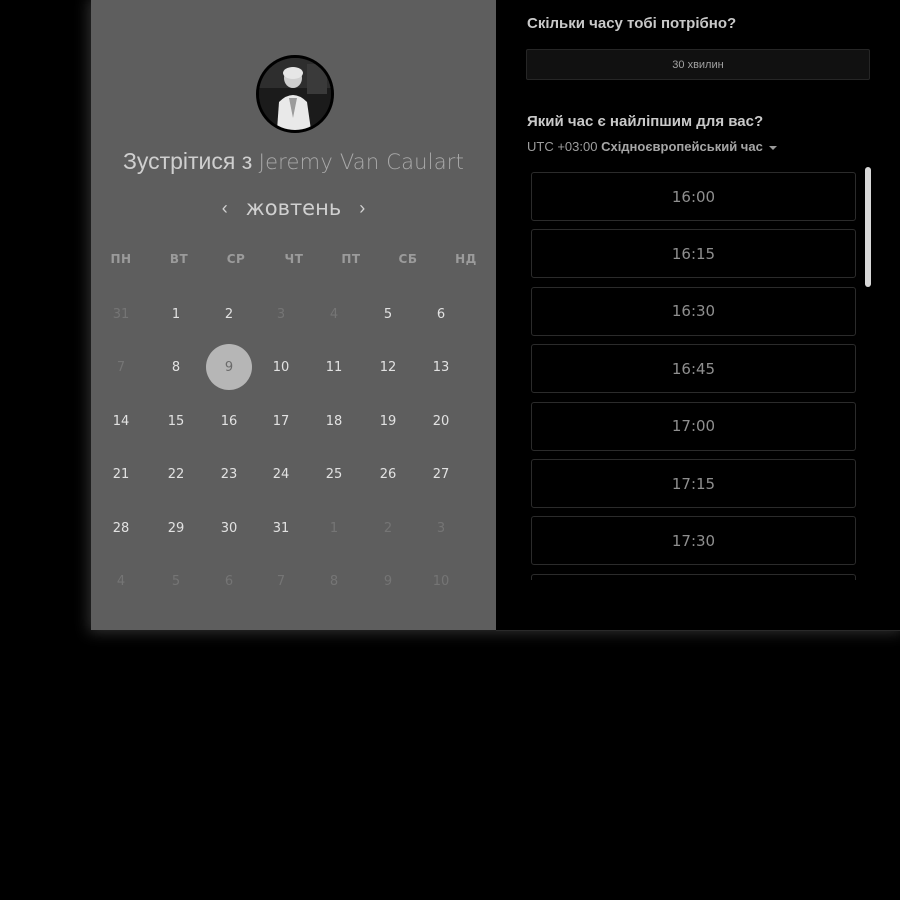 The image size is (900, 900). What do you see at coordinates (388, 421) in the screenshot?
I see `calendar-day: 19` at bounding box center [388, 421].